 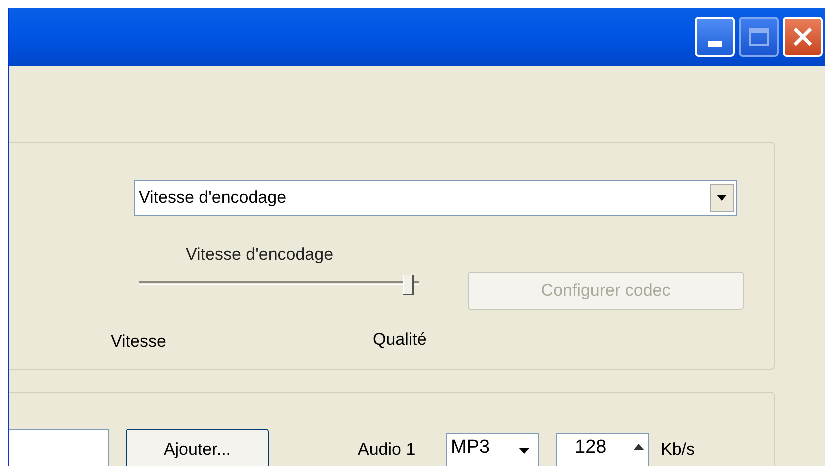 I want to click on slider-thumb, so click(x=408, y=285).